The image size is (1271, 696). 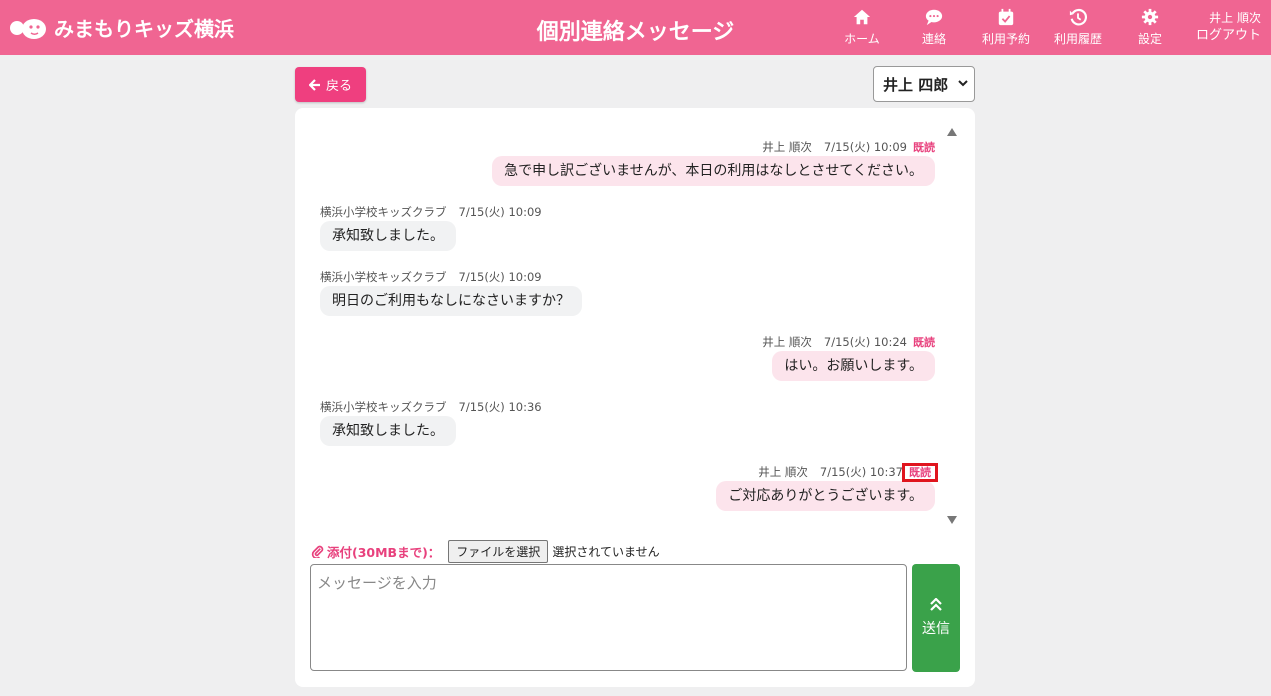 I want to click on back-button-label: 戻る, so click(x=338, y=86).